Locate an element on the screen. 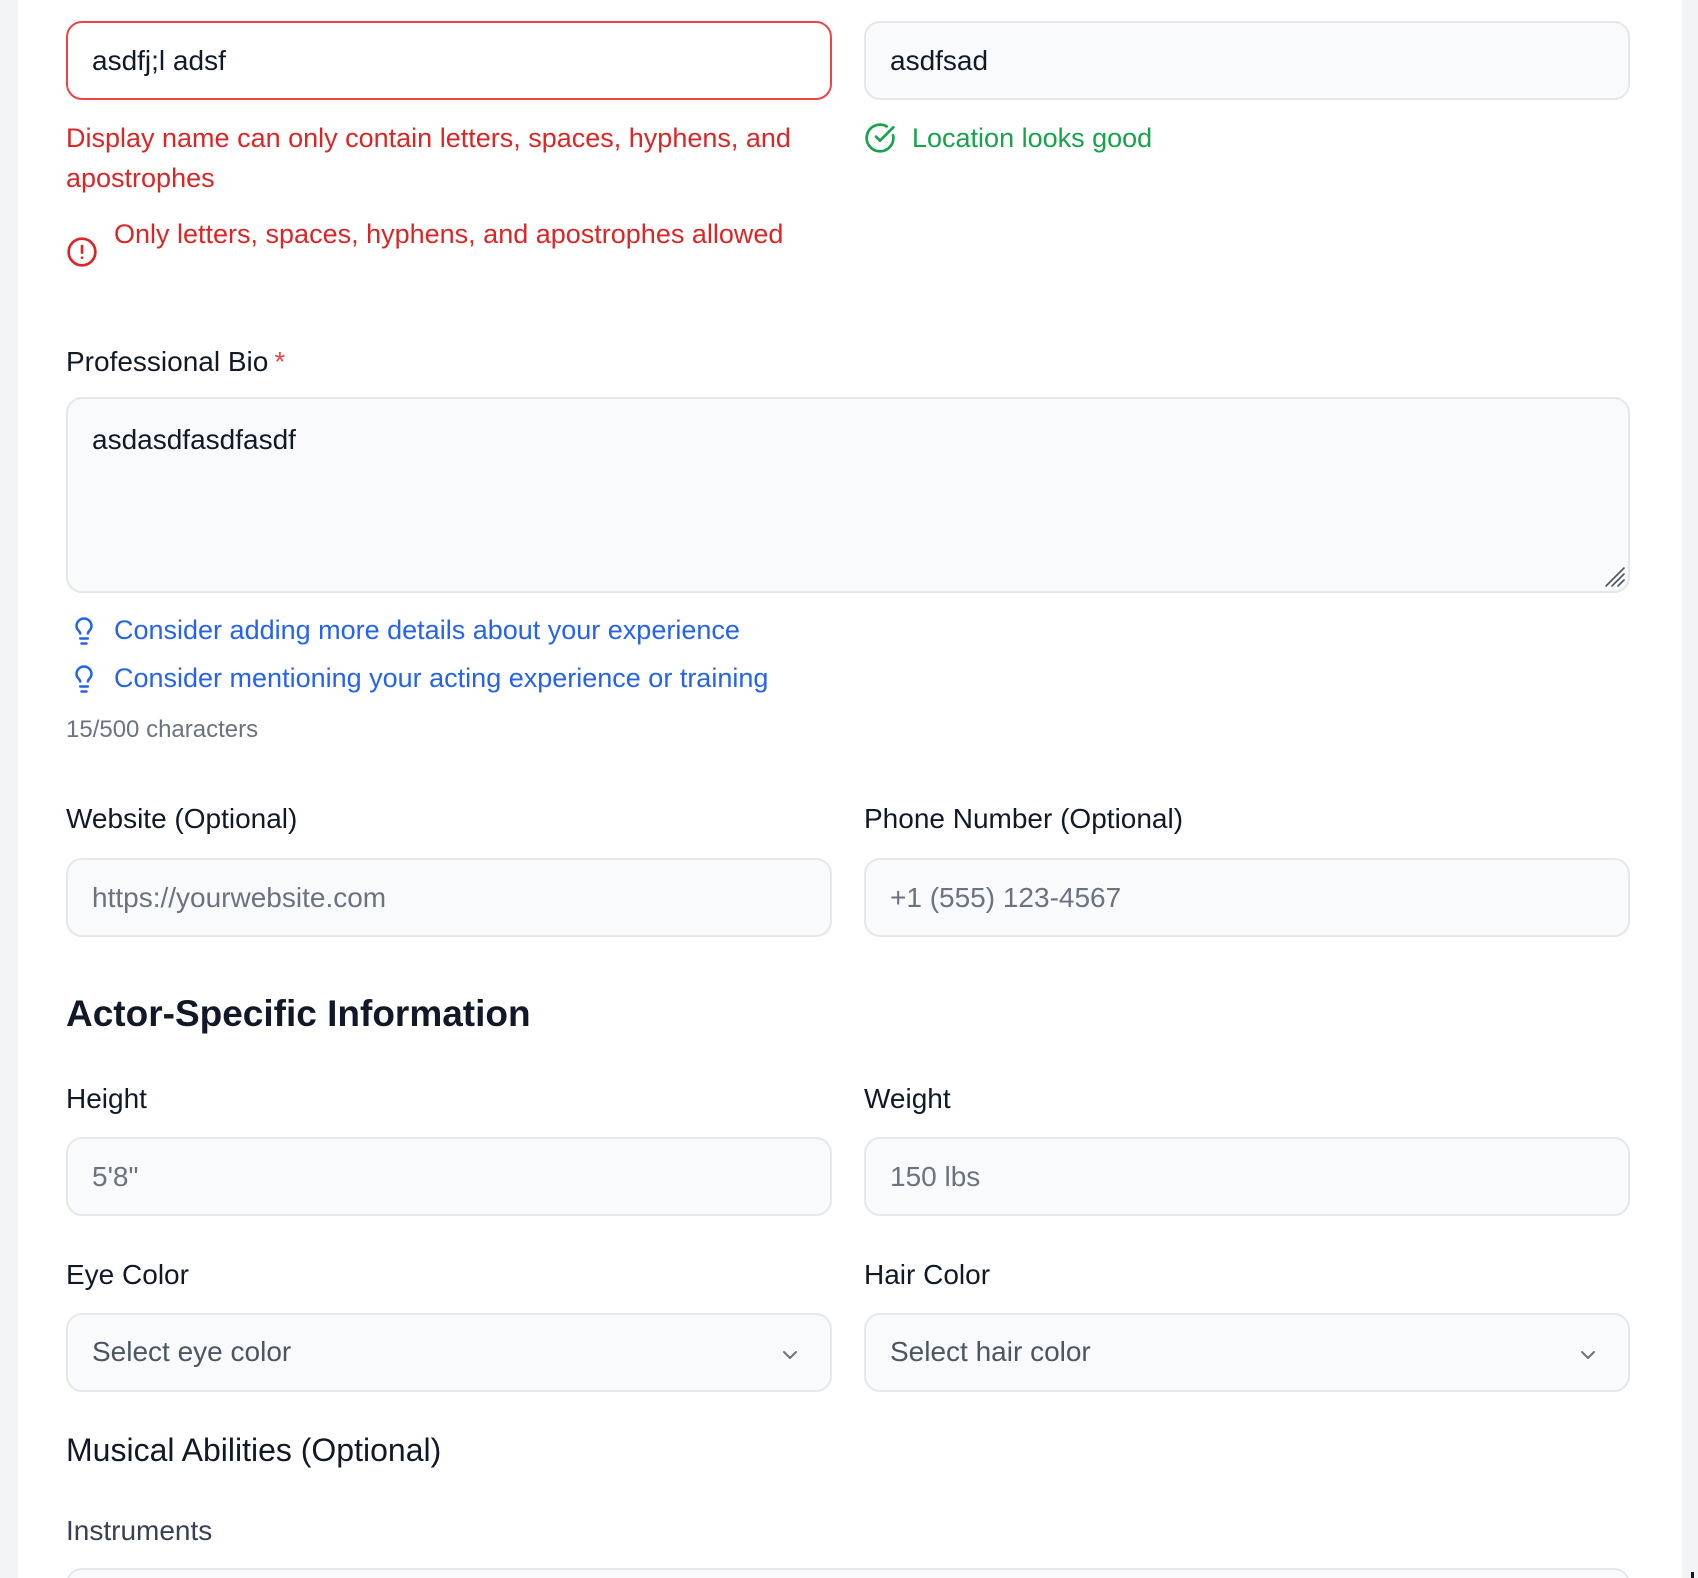  height-label: Height is located at coordinates (106, 1098).